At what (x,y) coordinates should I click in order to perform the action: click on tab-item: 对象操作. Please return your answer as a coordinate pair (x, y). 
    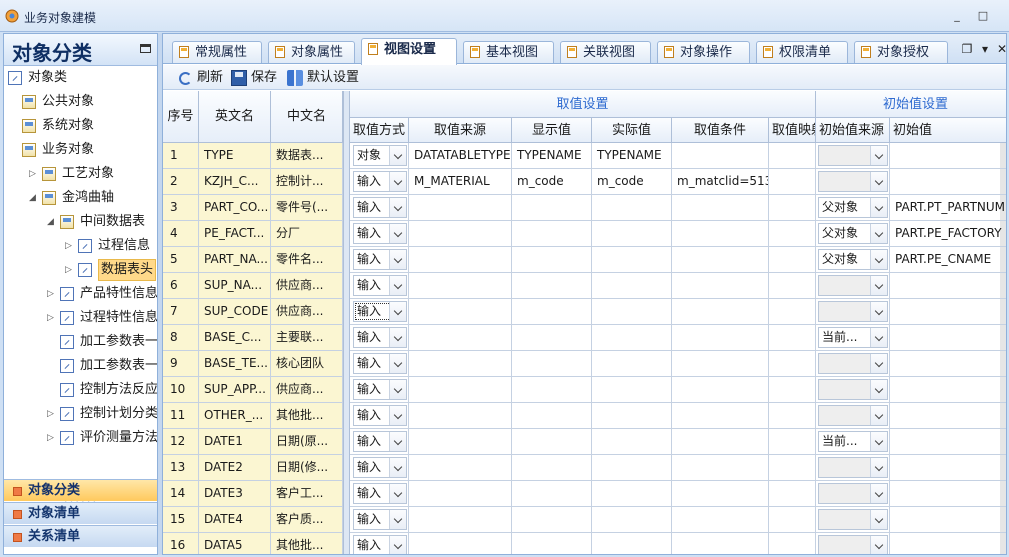
    Looking at the image, I should click on (703, 52).